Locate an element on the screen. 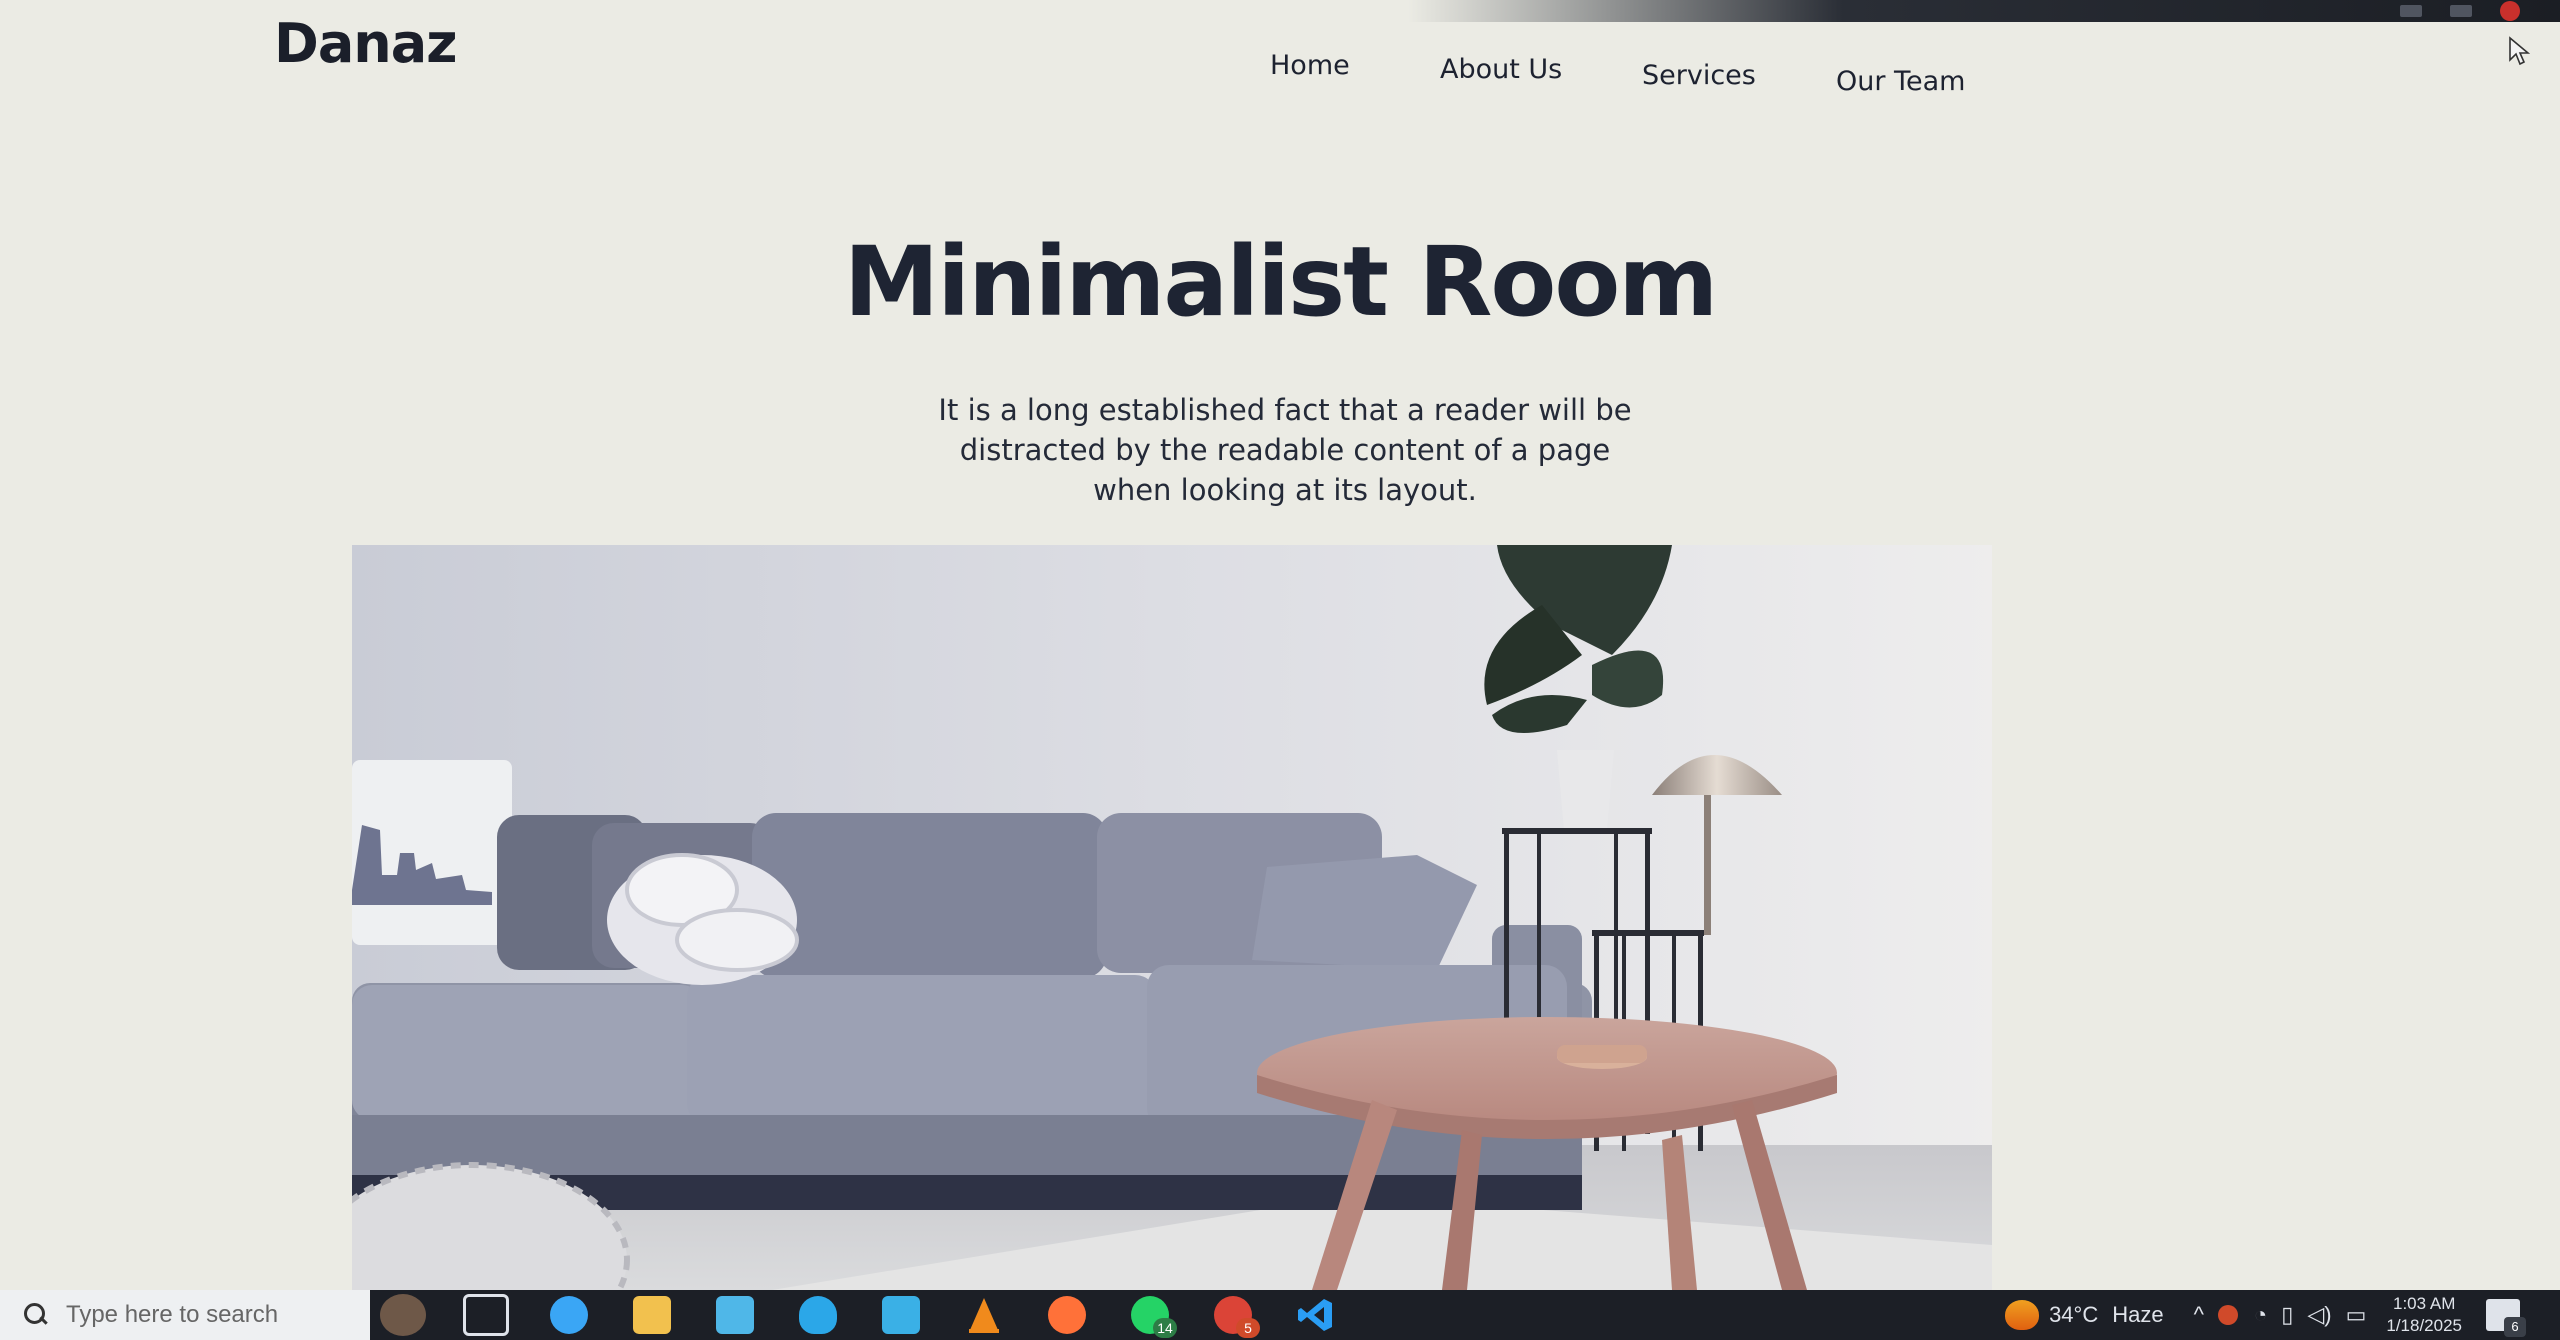  search-icon is located at coordinates (36, 1315).